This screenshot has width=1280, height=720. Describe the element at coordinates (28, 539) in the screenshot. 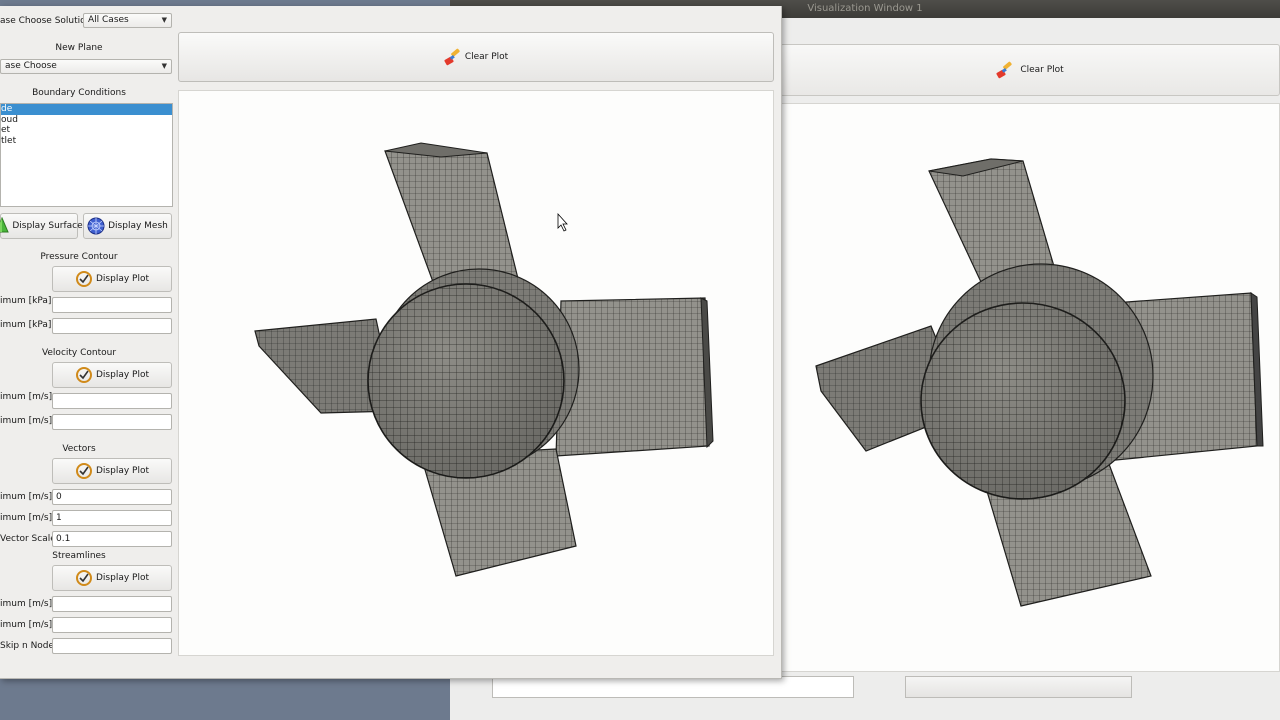

I see `vector-scale-label: Vector Scale` at that location.